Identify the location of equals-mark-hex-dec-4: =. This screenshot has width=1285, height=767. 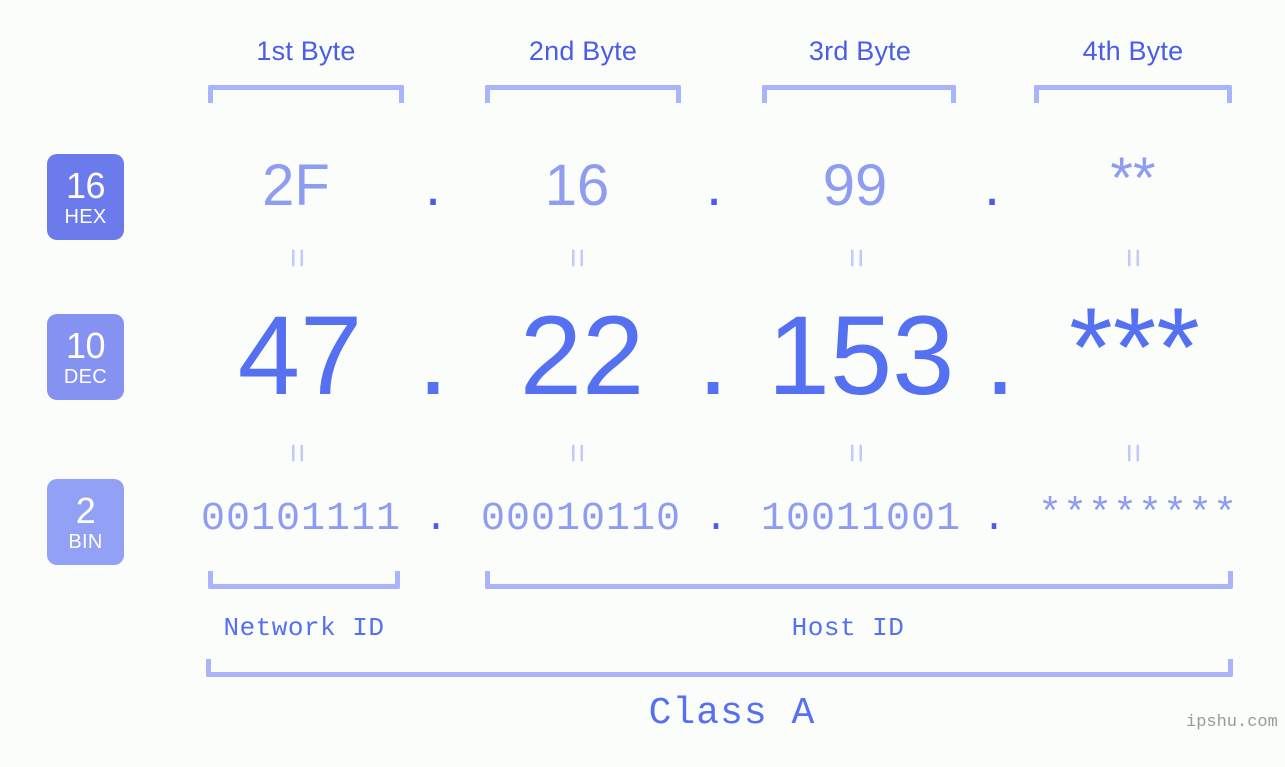
(1133, 258).